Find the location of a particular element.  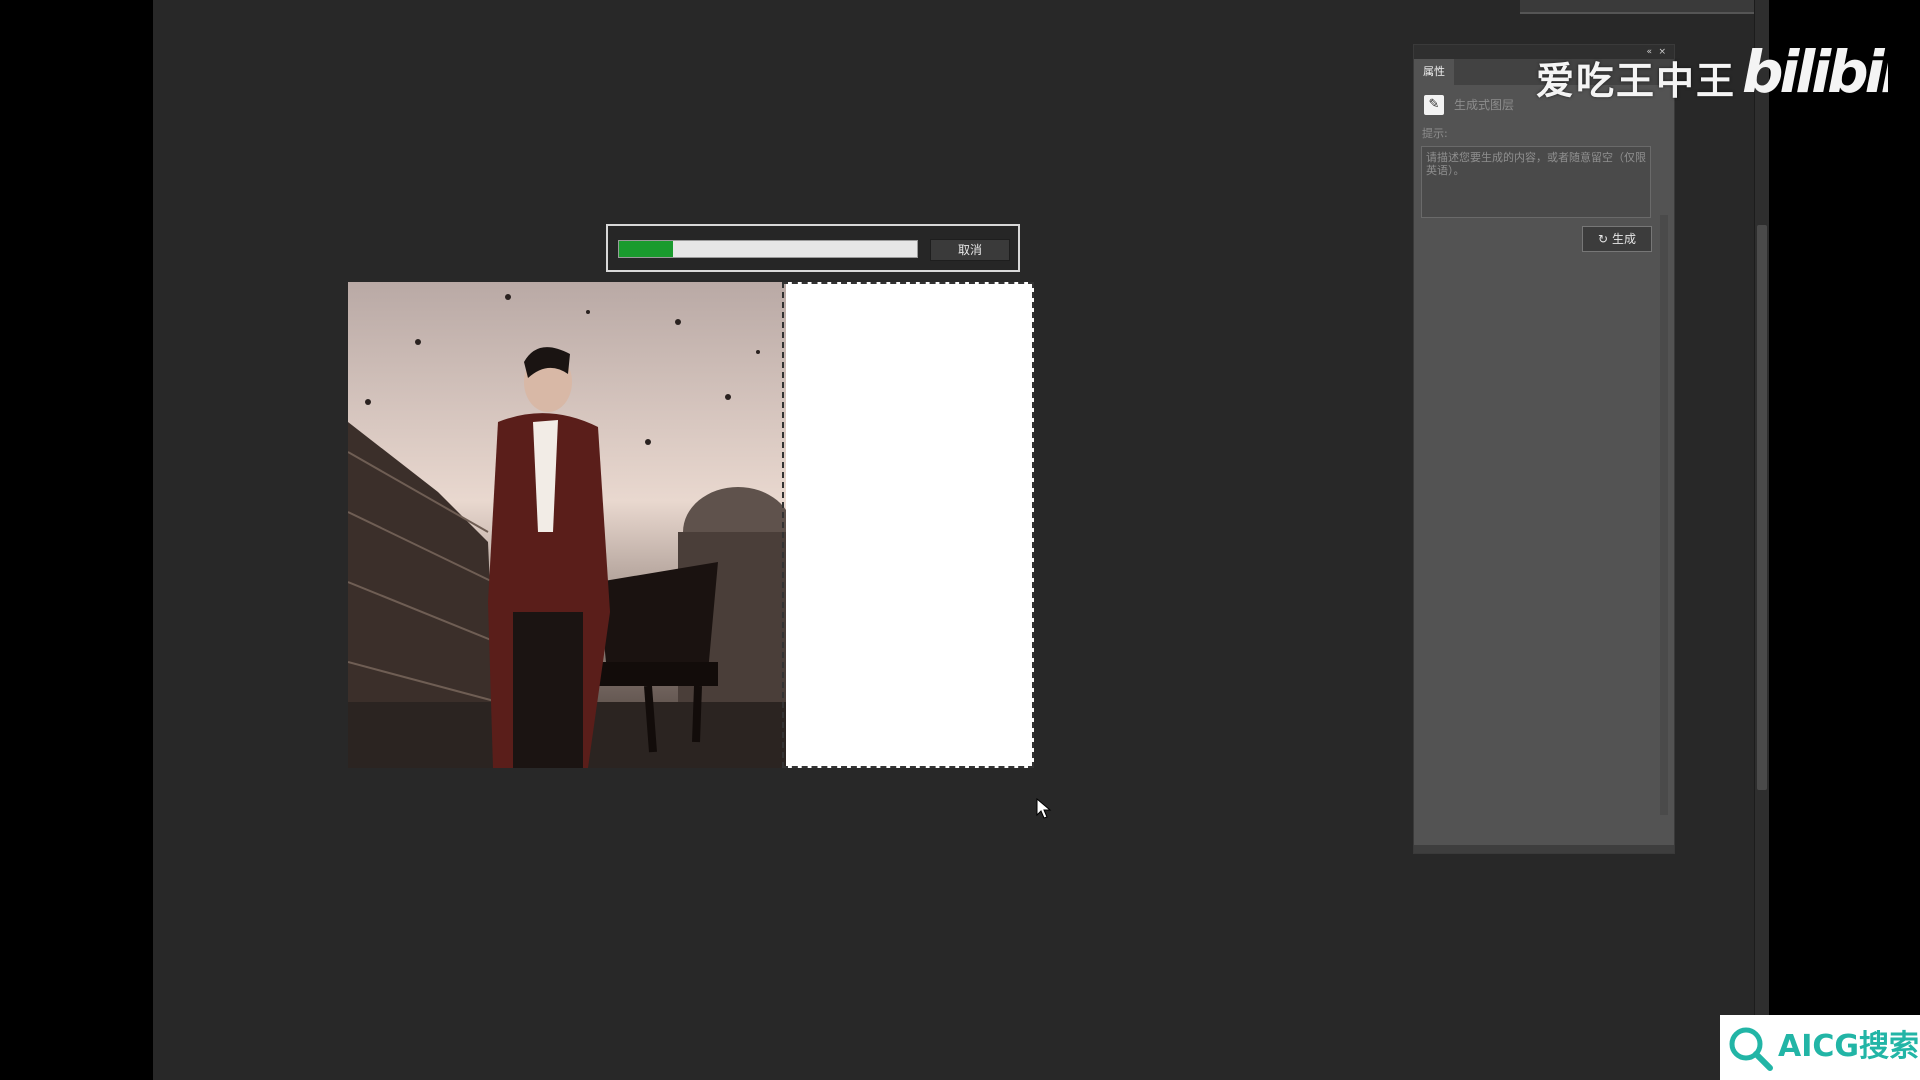

progress-dialog: 取消 is located at coordinates (813, 248).